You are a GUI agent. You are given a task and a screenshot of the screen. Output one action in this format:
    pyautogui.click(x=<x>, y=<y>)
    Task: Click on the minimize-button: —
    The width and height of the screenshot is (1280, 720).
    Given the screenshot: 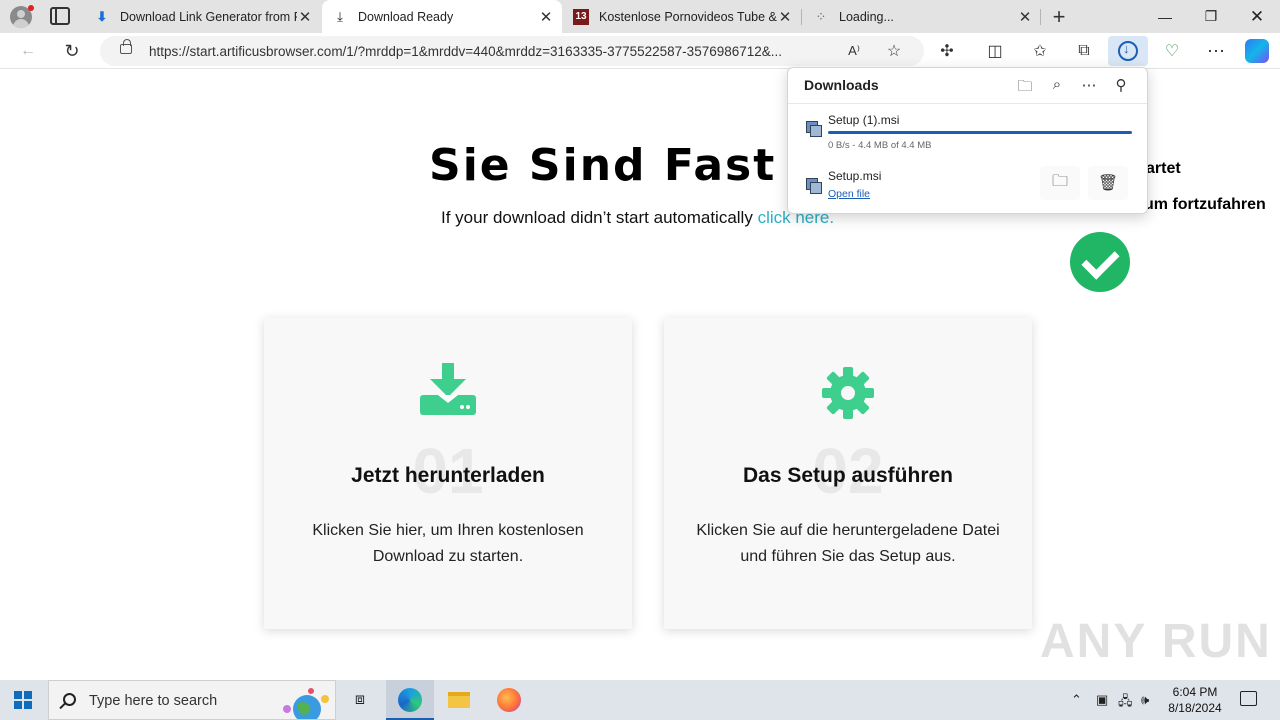 What is the action you would take?
    pyautogui.click(x=1165, y=16)
    